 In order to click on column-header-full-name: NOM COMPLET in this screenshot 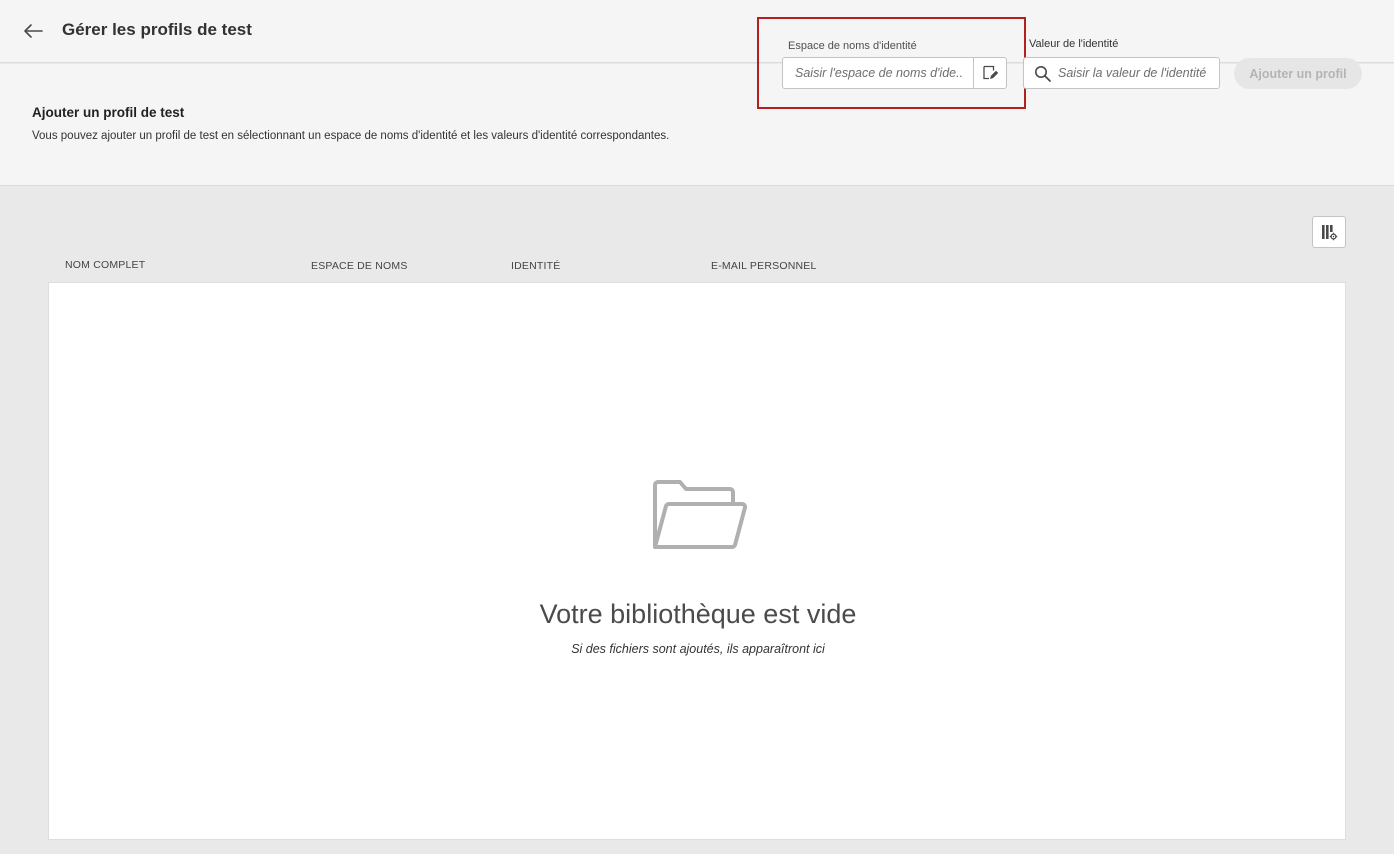, I will do `click(105, 265)`.